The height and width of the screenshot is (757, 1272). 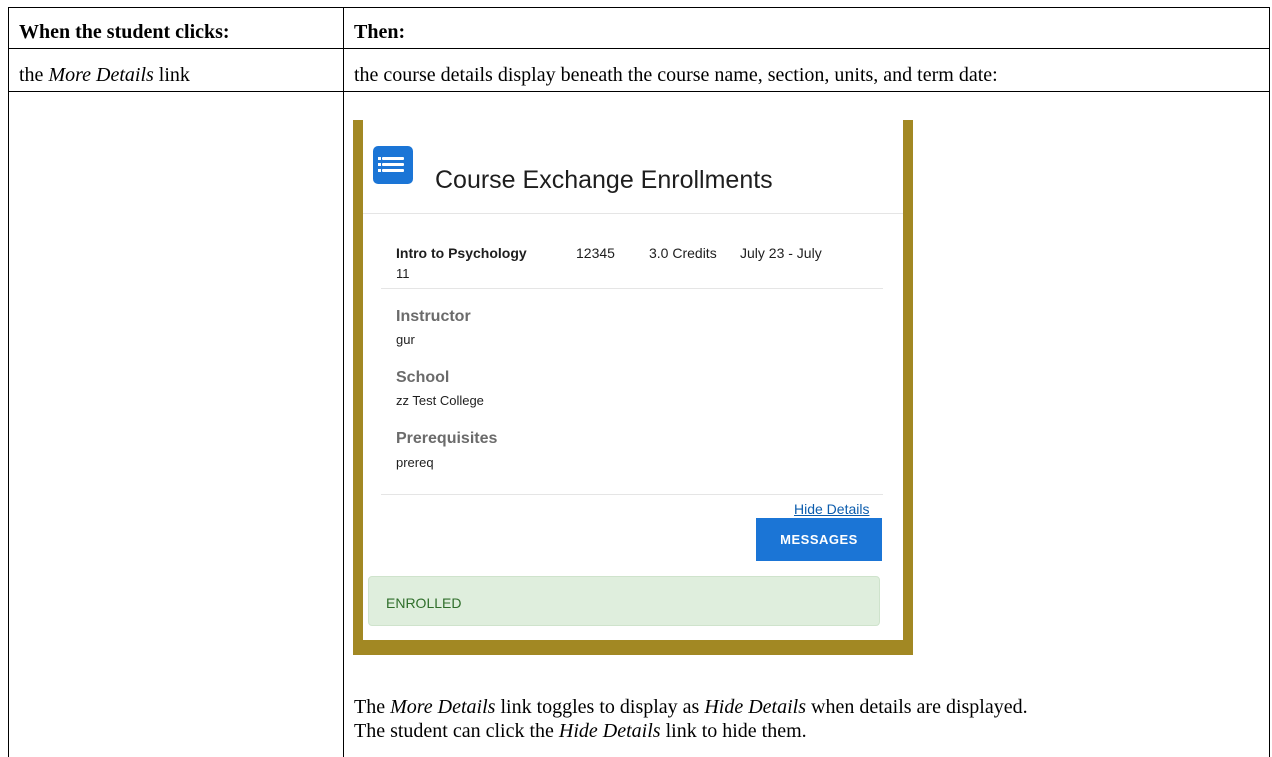 What do you see at coordinates (433, 316) in the screenshot?
I see `instructor-label: Instructor` at bounding box center [433, 316].